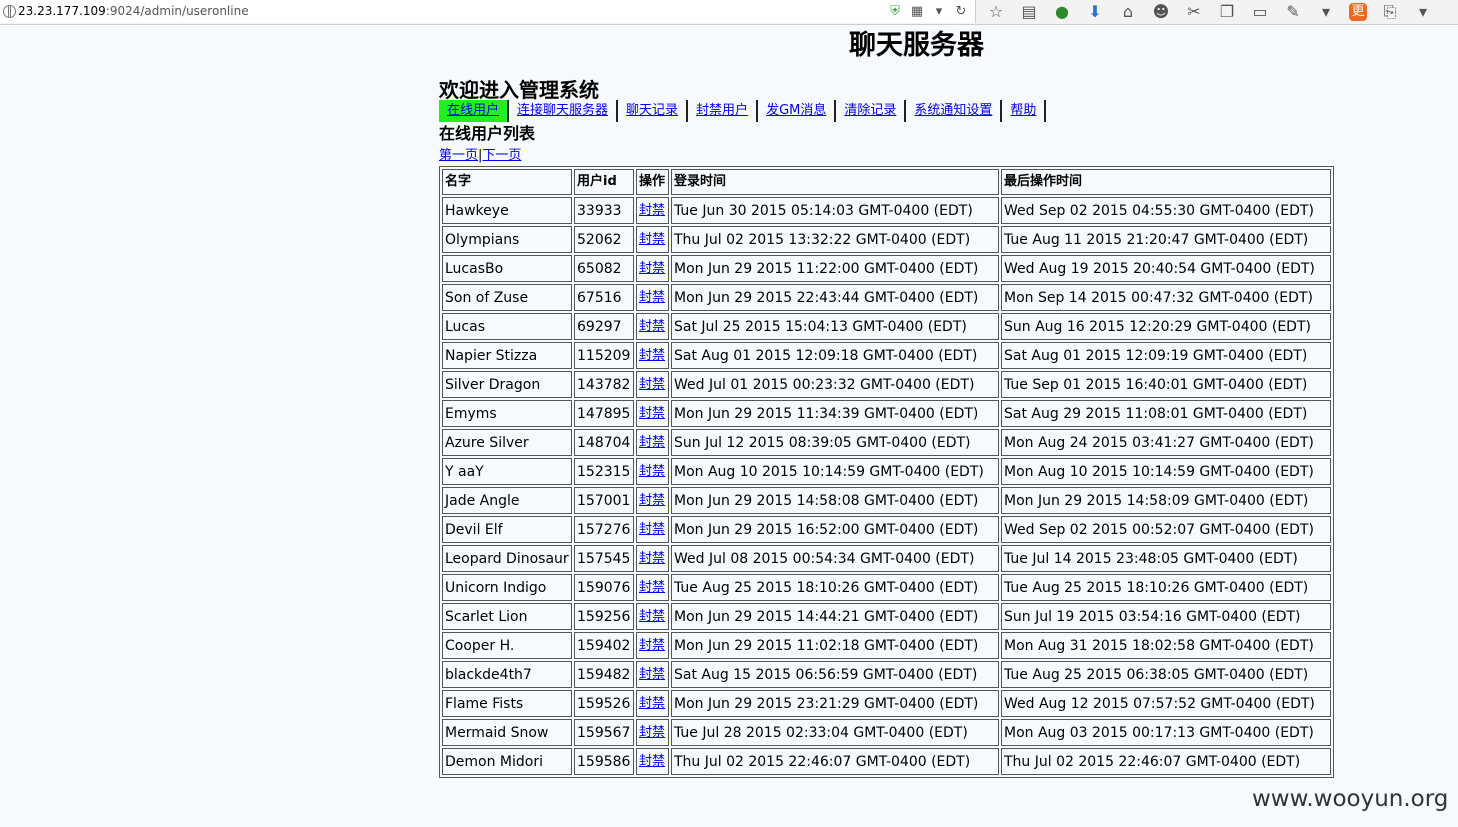  Describe the element at coordinates (1390, 12) in the screenshot. I see `share-icon: ⎘` at that location.